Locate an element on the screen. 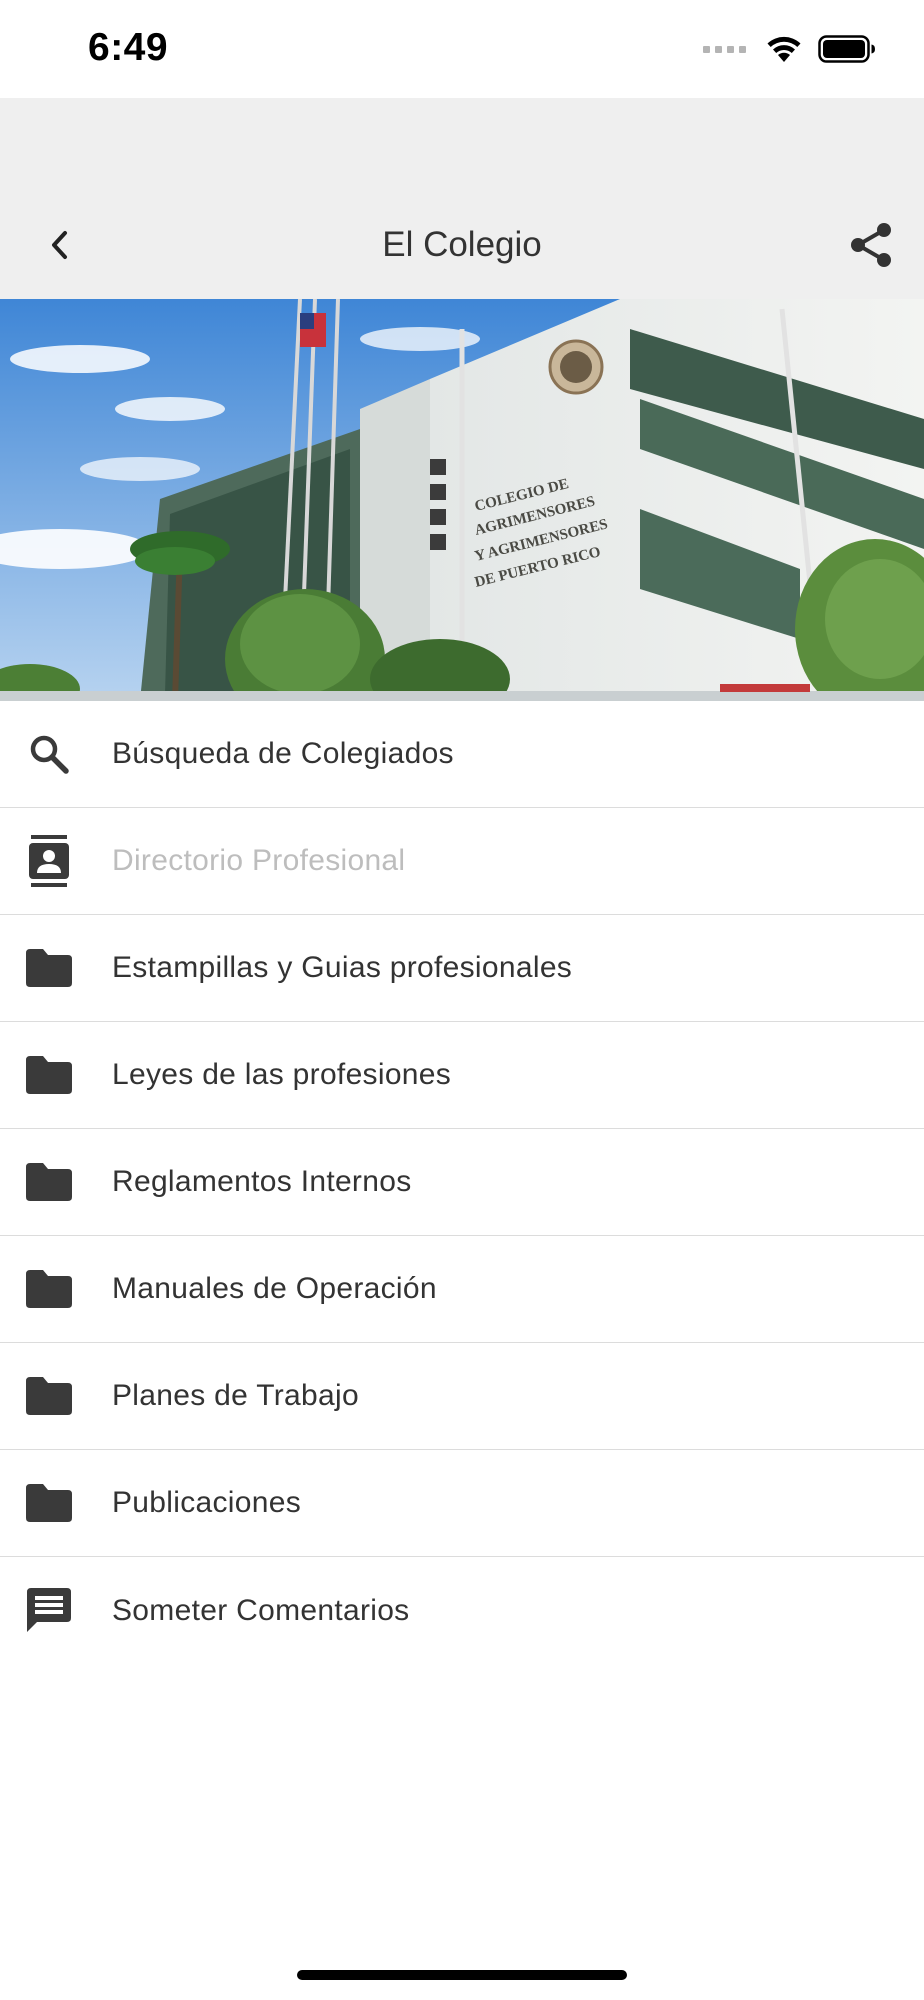 The image size is (924, 2000). menu-item-publicaciones: Publicaciones is located at coordinates (462, 1503).